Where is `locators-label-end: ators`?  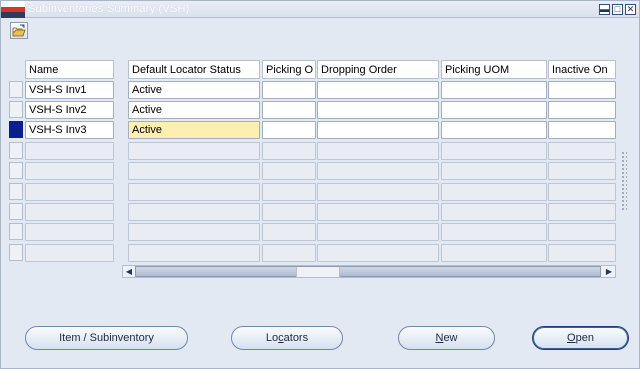 locators-label-end: ators is located at coordinates (296, 338).